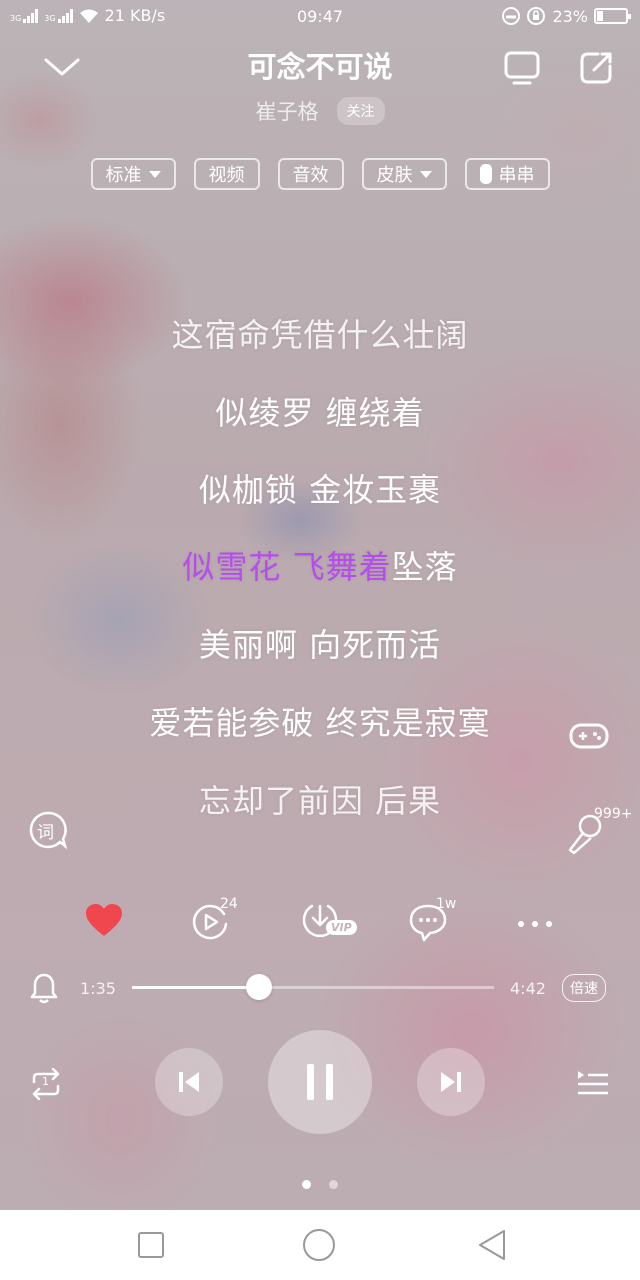 The width and height of the screenshot is (640, 1280). What do you see at coordinates (570, 16) in the screenshot?
I see `battery-percent: 23%` at bounding box center [570, 16].